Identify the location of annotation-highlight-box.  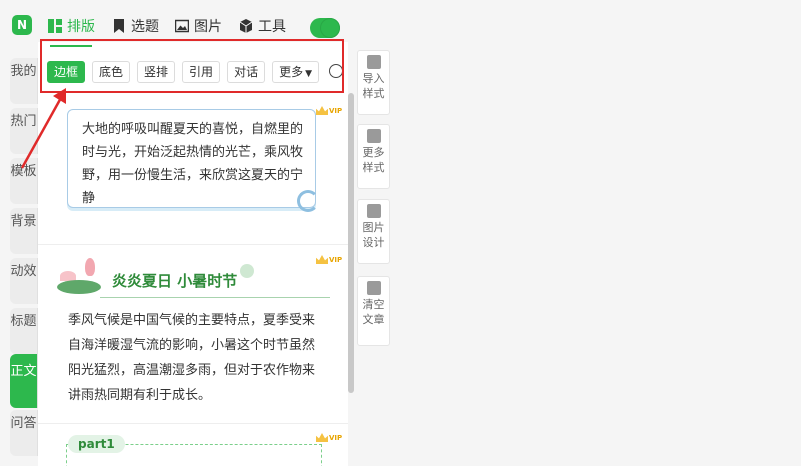
(192, 66).